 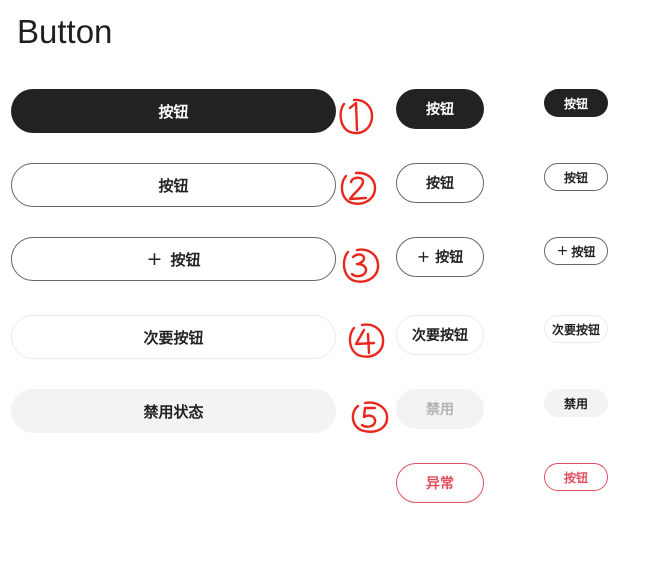 I want to click on add-button-medium: + 按钮, so click(x=440, y=257).